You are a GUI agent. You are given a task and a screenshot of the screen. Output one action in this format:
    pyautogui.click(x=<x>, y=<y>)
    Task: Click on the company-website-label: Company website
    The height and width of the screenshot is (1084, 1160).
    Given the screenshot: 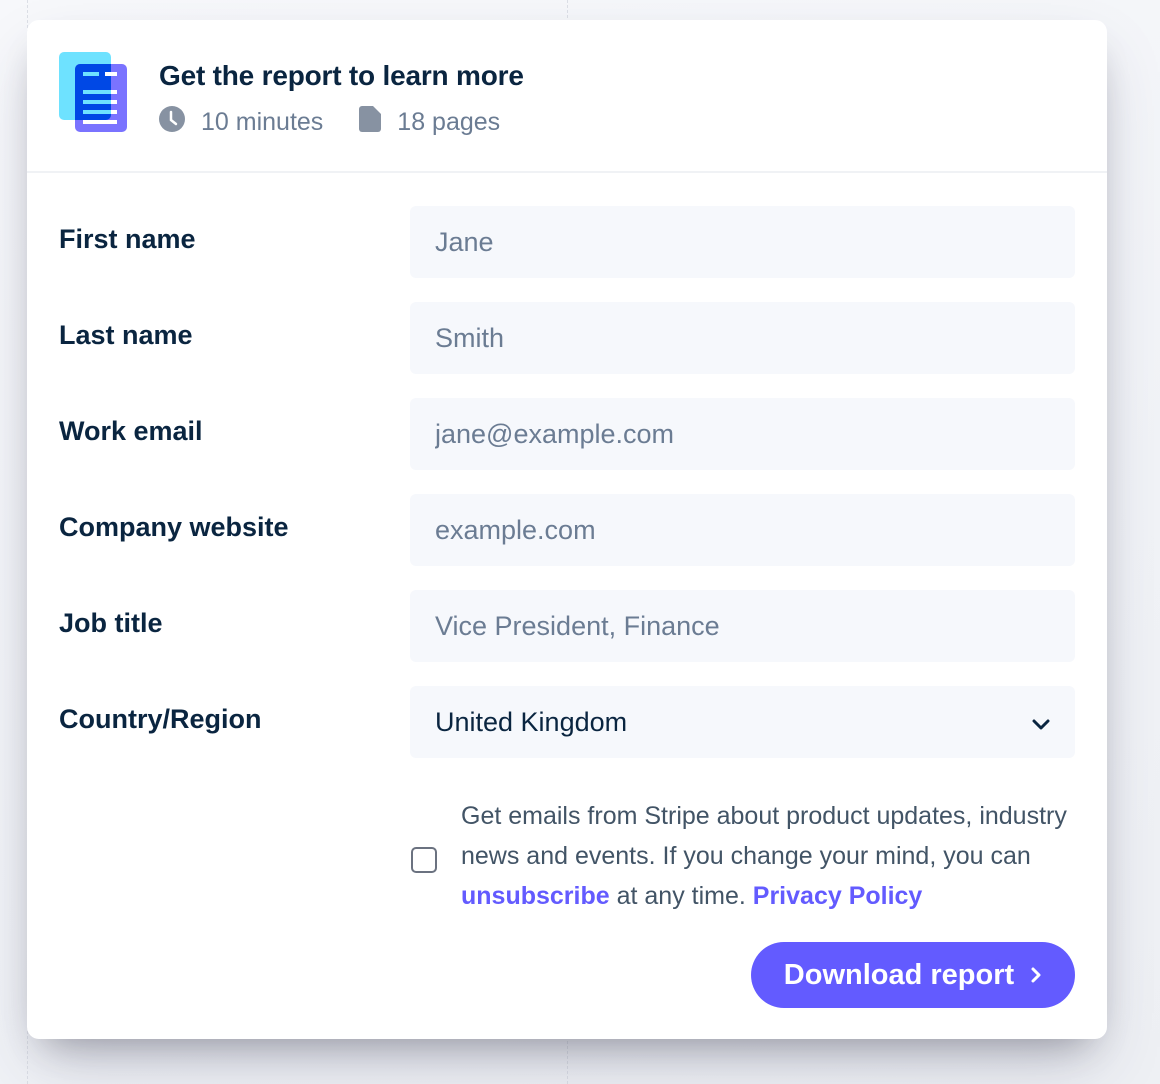 What is the action you would take?
    pyautogui.click(x=174, y=527)
    